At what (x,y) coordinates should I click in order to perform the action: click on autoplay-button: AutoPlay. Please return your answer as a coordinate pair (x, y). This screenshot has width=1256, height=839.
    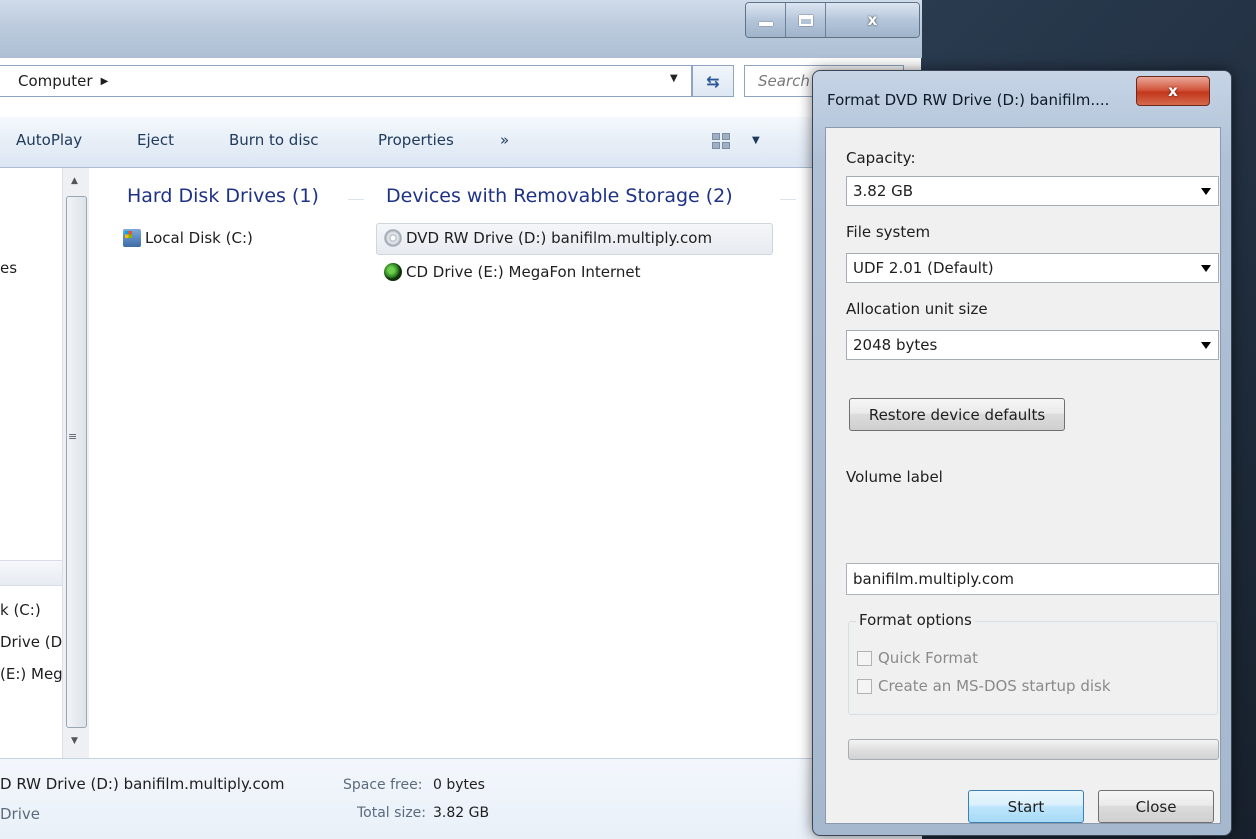
    Looking at the image, I should click on (49, 140).